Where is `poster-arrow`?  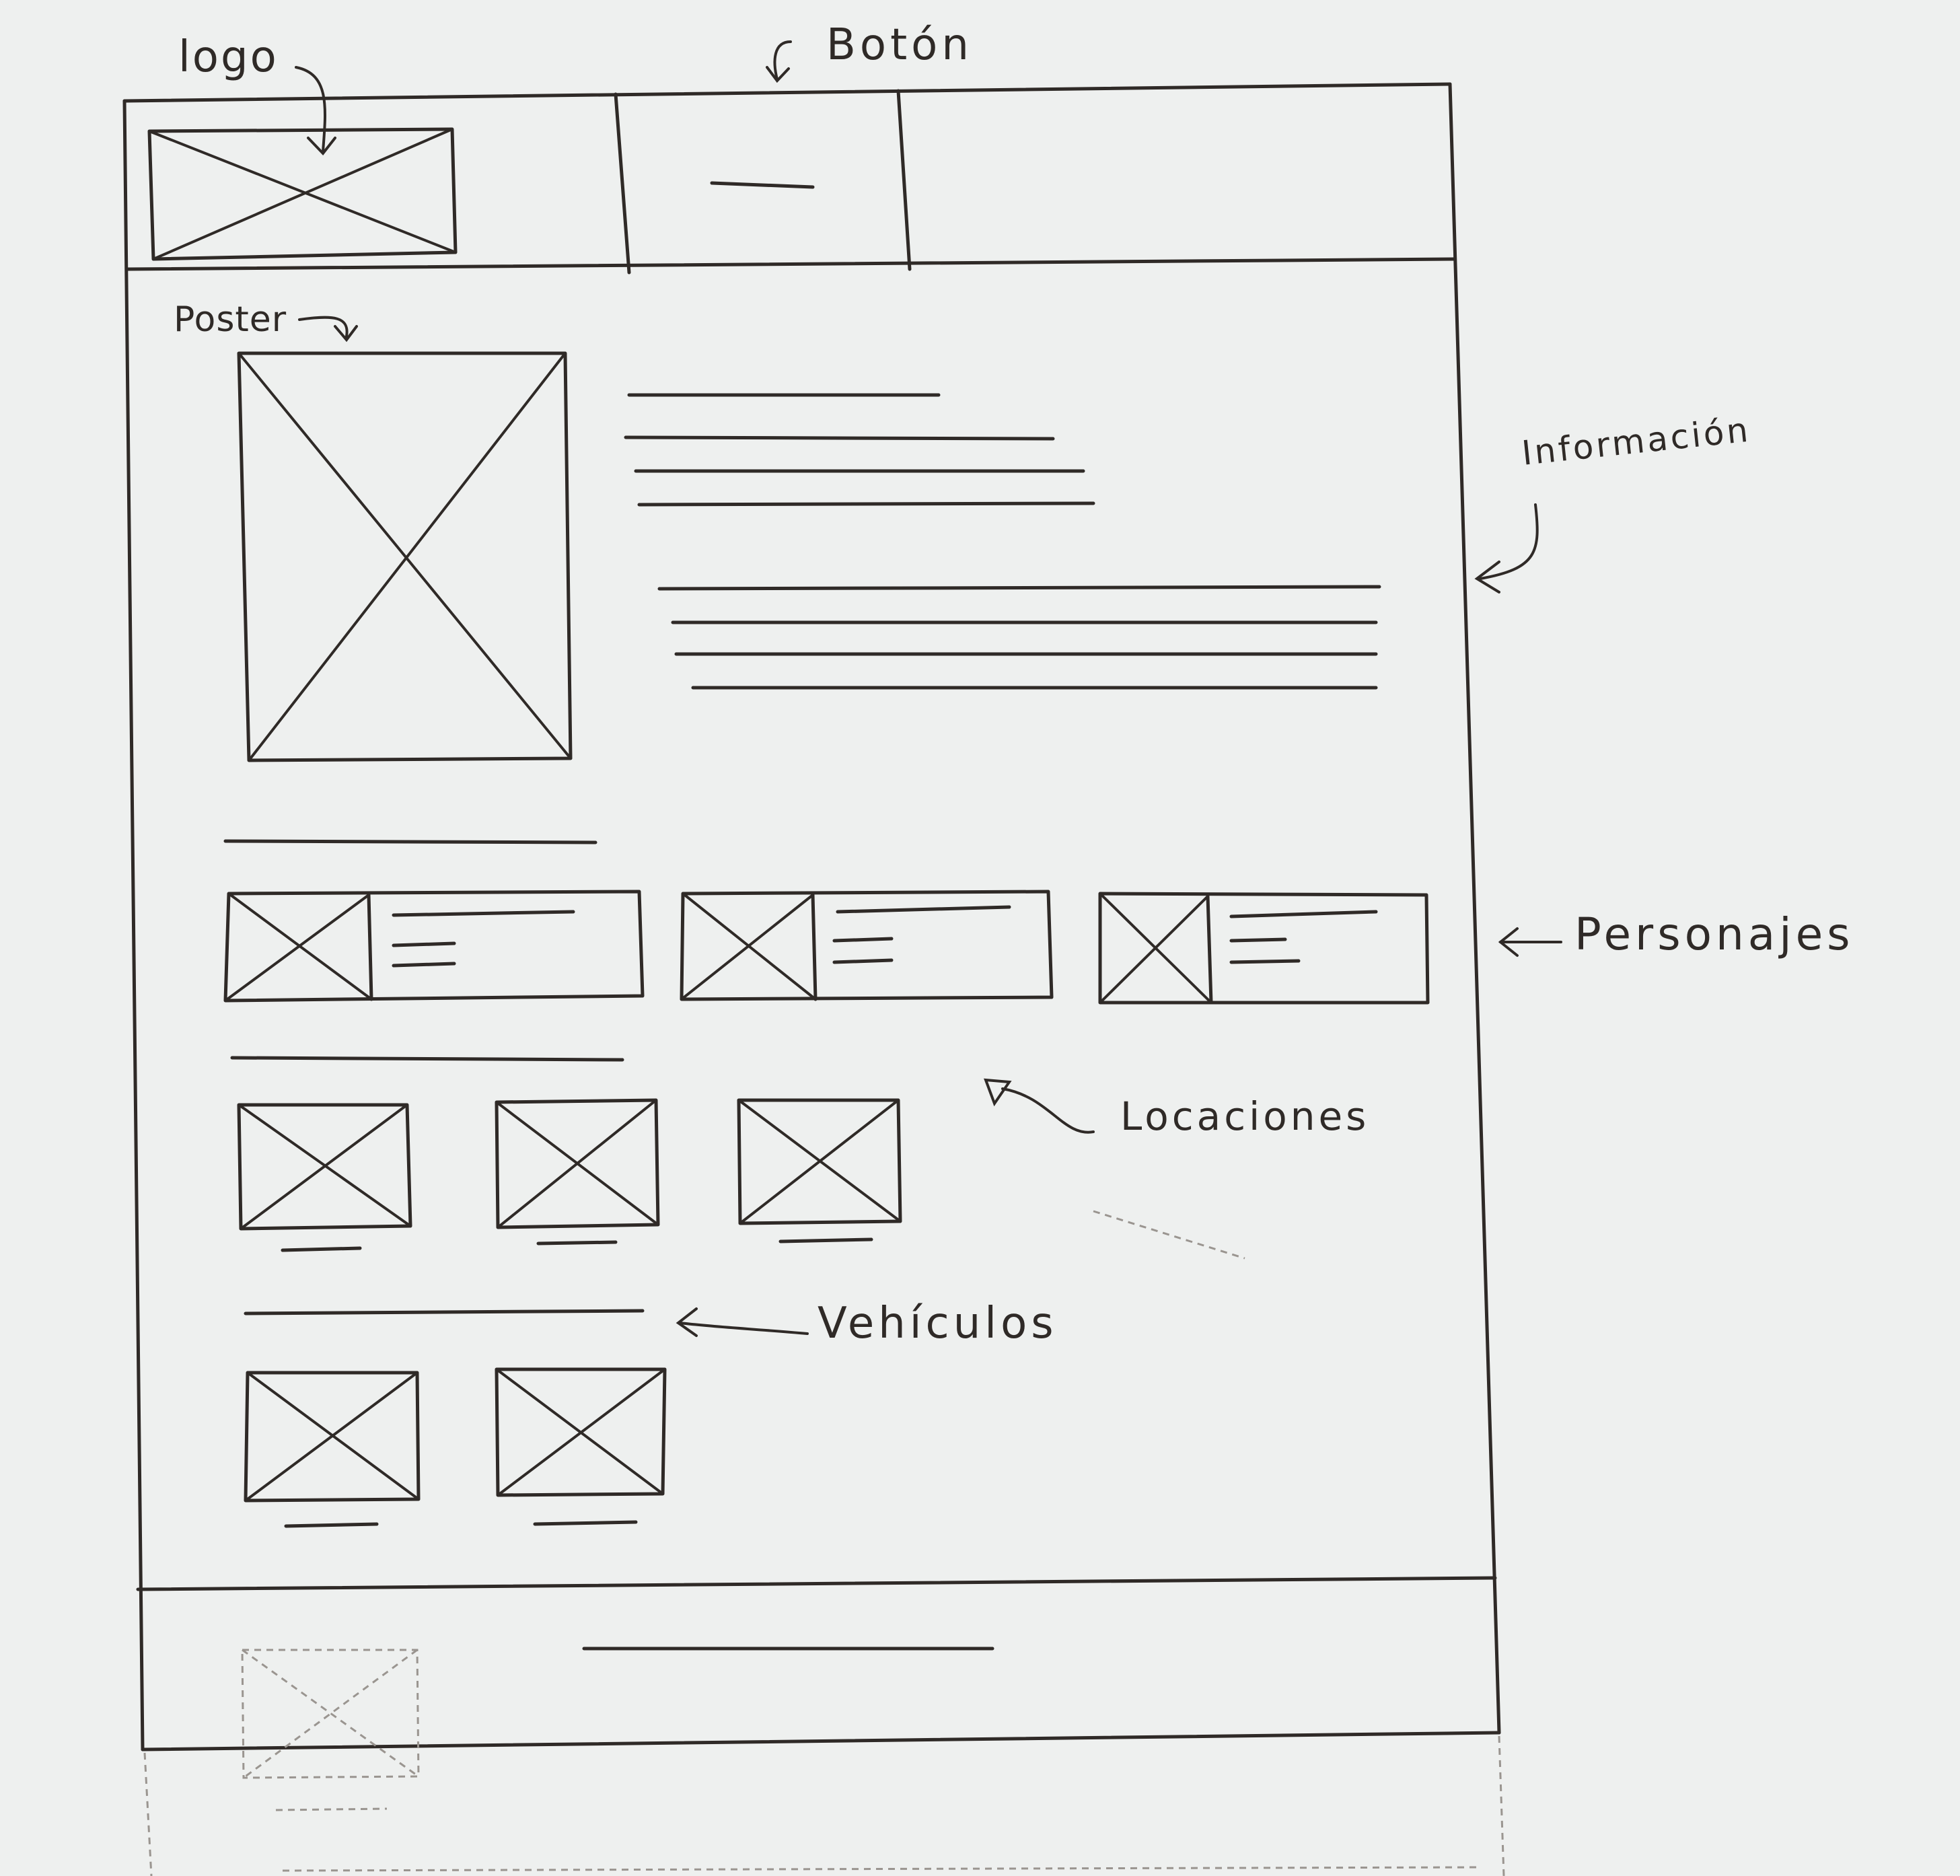 poster-arrow is located at coordinates (328, 329).